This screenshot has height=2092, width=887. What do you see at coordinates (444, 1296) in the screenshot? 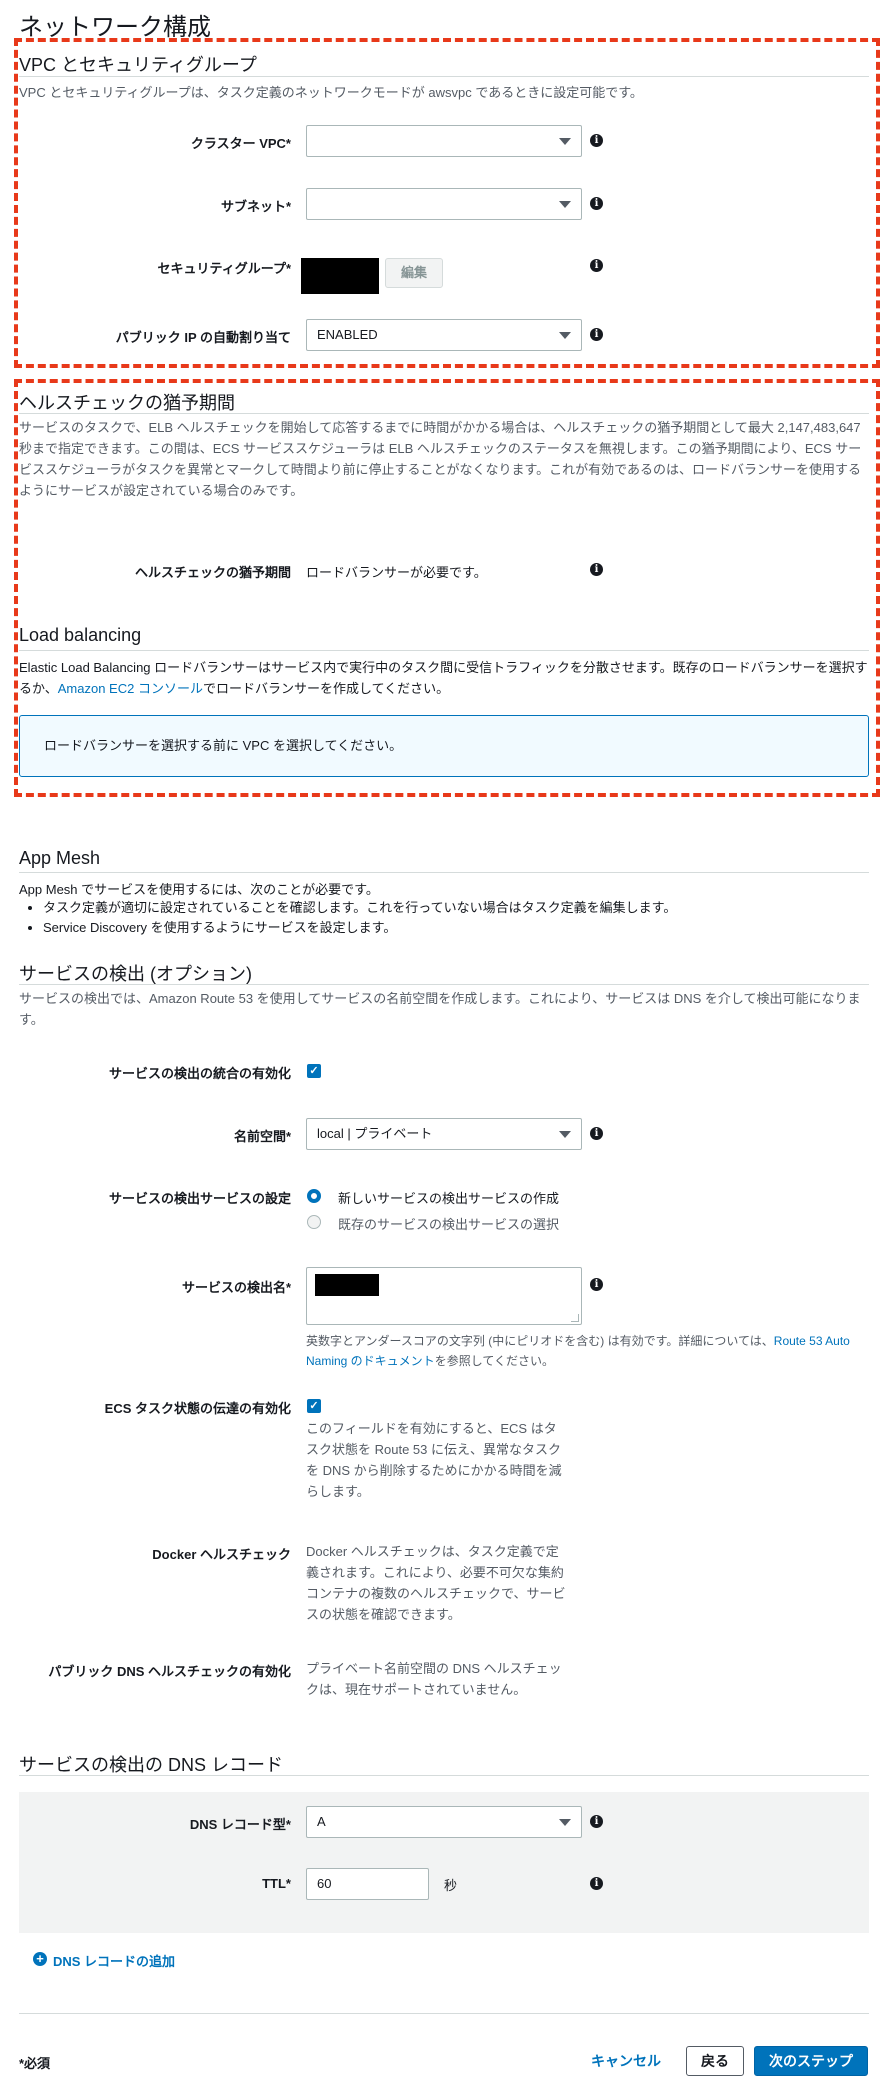
I see `discovery-name-input` at bounding box center [444, 1296].